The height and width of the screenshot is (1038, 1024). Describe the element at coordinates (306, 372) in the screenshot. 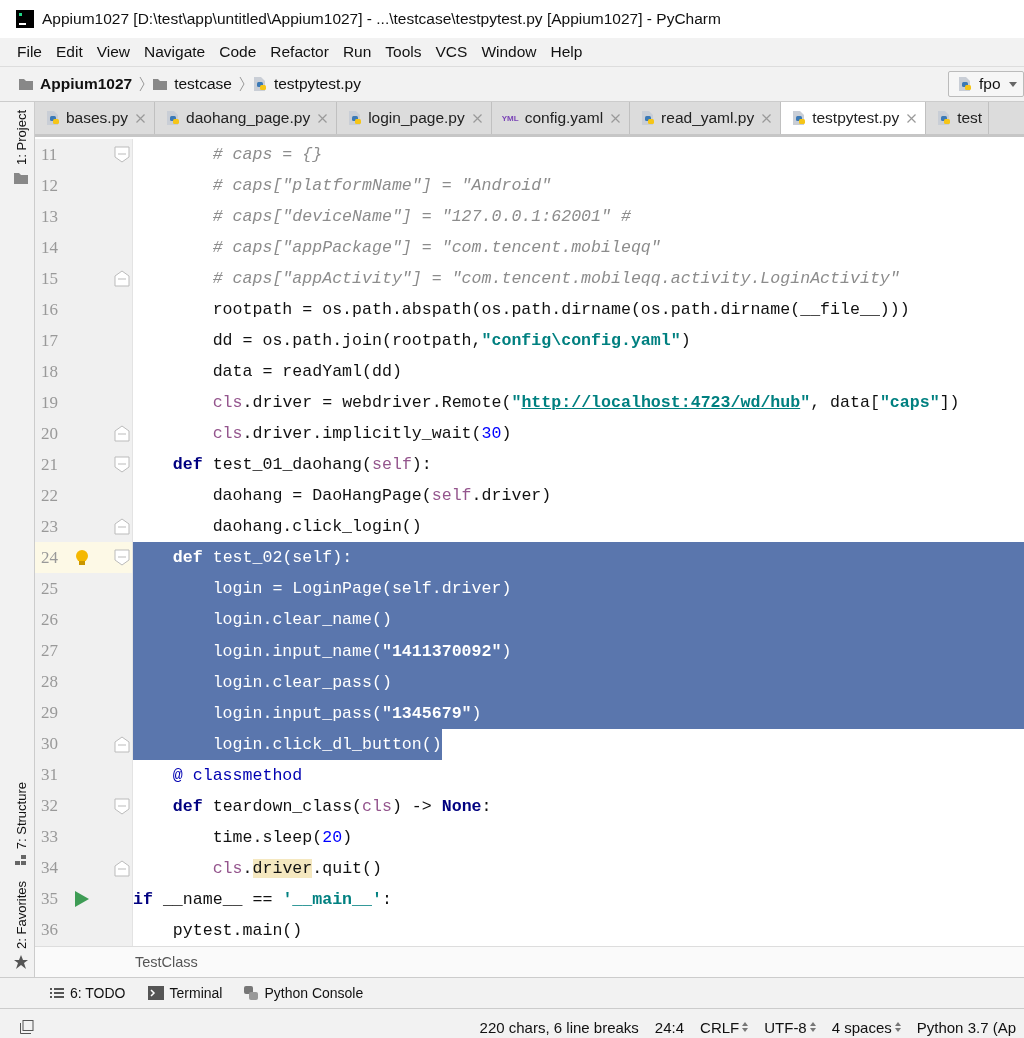

I see `code-line: data = readYaml(dd)` at that location.